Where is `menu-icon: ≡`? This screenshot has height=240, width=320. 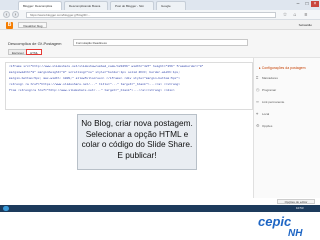
menu-icon: ≡ is located at coordinates (306, 15).